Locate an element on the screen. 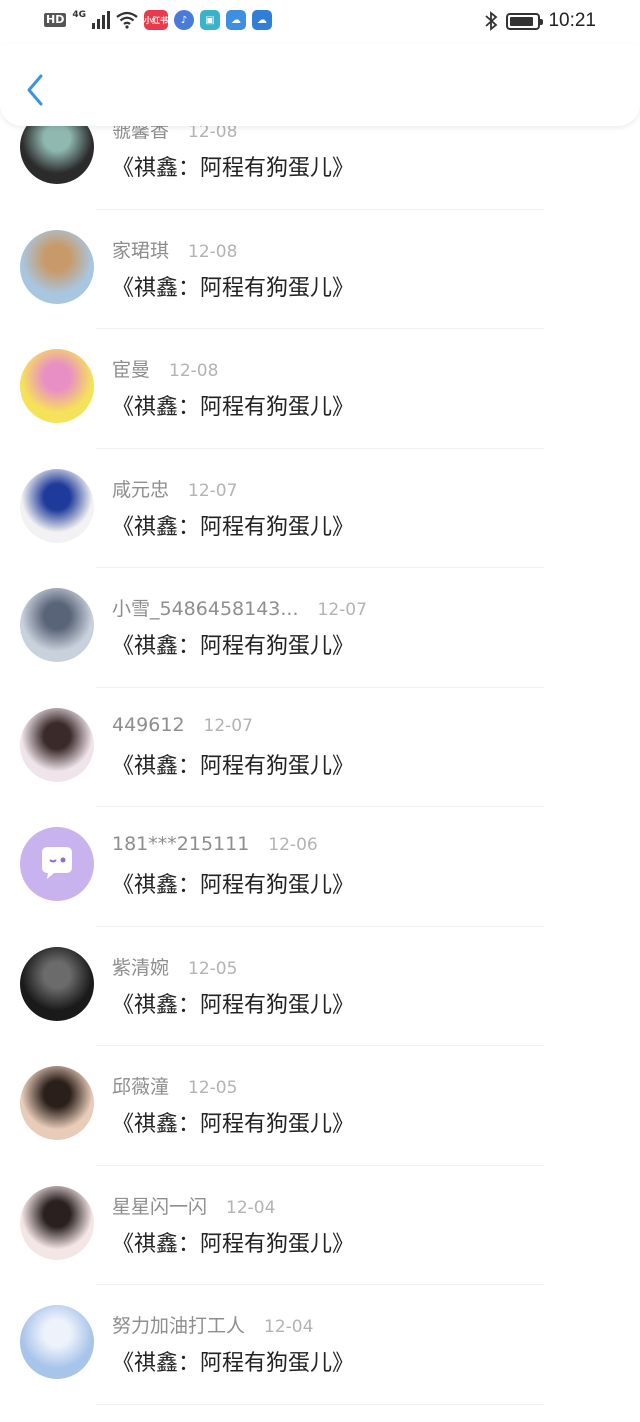 The height and width of the screenshot is (1422, 640). list-item: 虢馨香 12-08 《祺鑫：阿程有狗蛋儿》 is located at coordinates (320, 168).